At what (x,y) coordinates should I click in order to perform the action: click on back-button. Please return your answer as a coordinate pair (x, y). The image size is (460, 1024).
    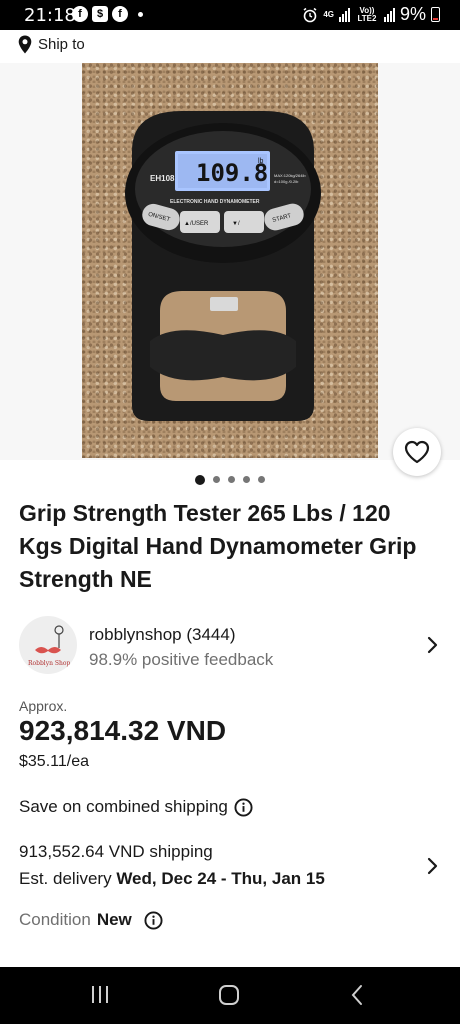
    Looking at the image, I should click on (357, 995).